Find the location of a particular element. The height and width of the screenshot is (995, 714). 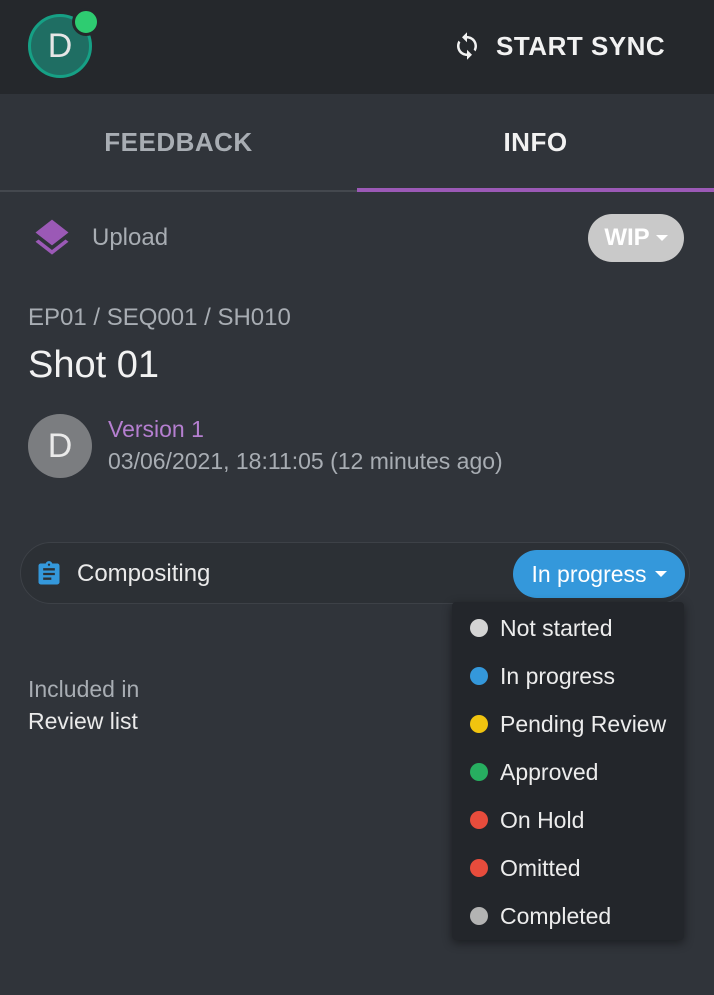

status-option-completed: Completed is located at coordinates (568, 916).